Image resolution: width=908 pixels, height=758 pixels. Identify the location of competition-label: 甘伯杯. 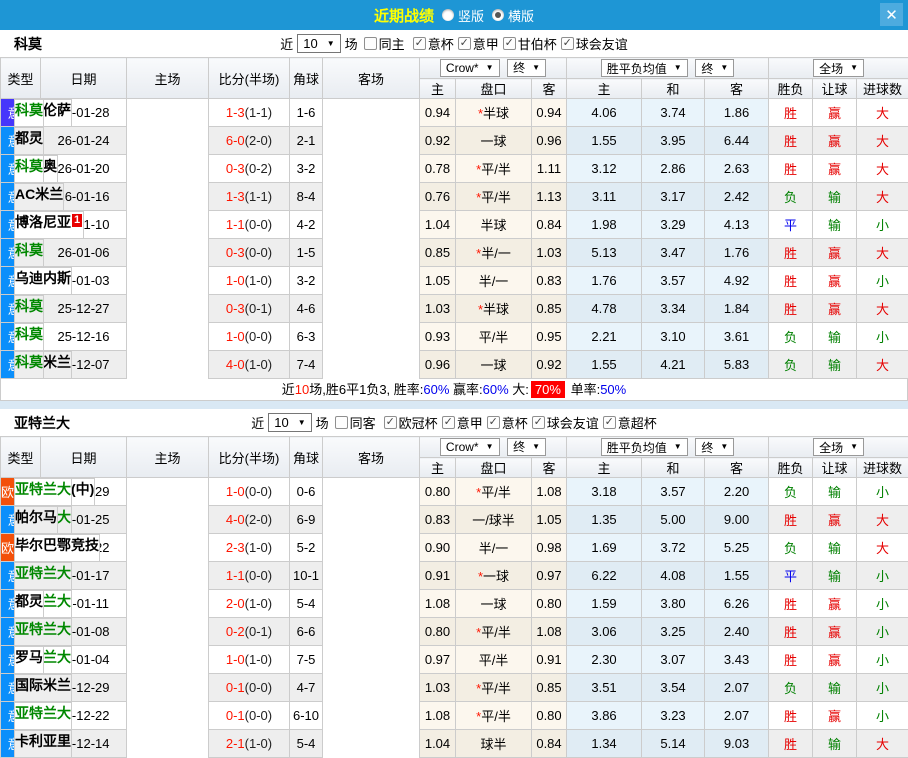
(537, 43).